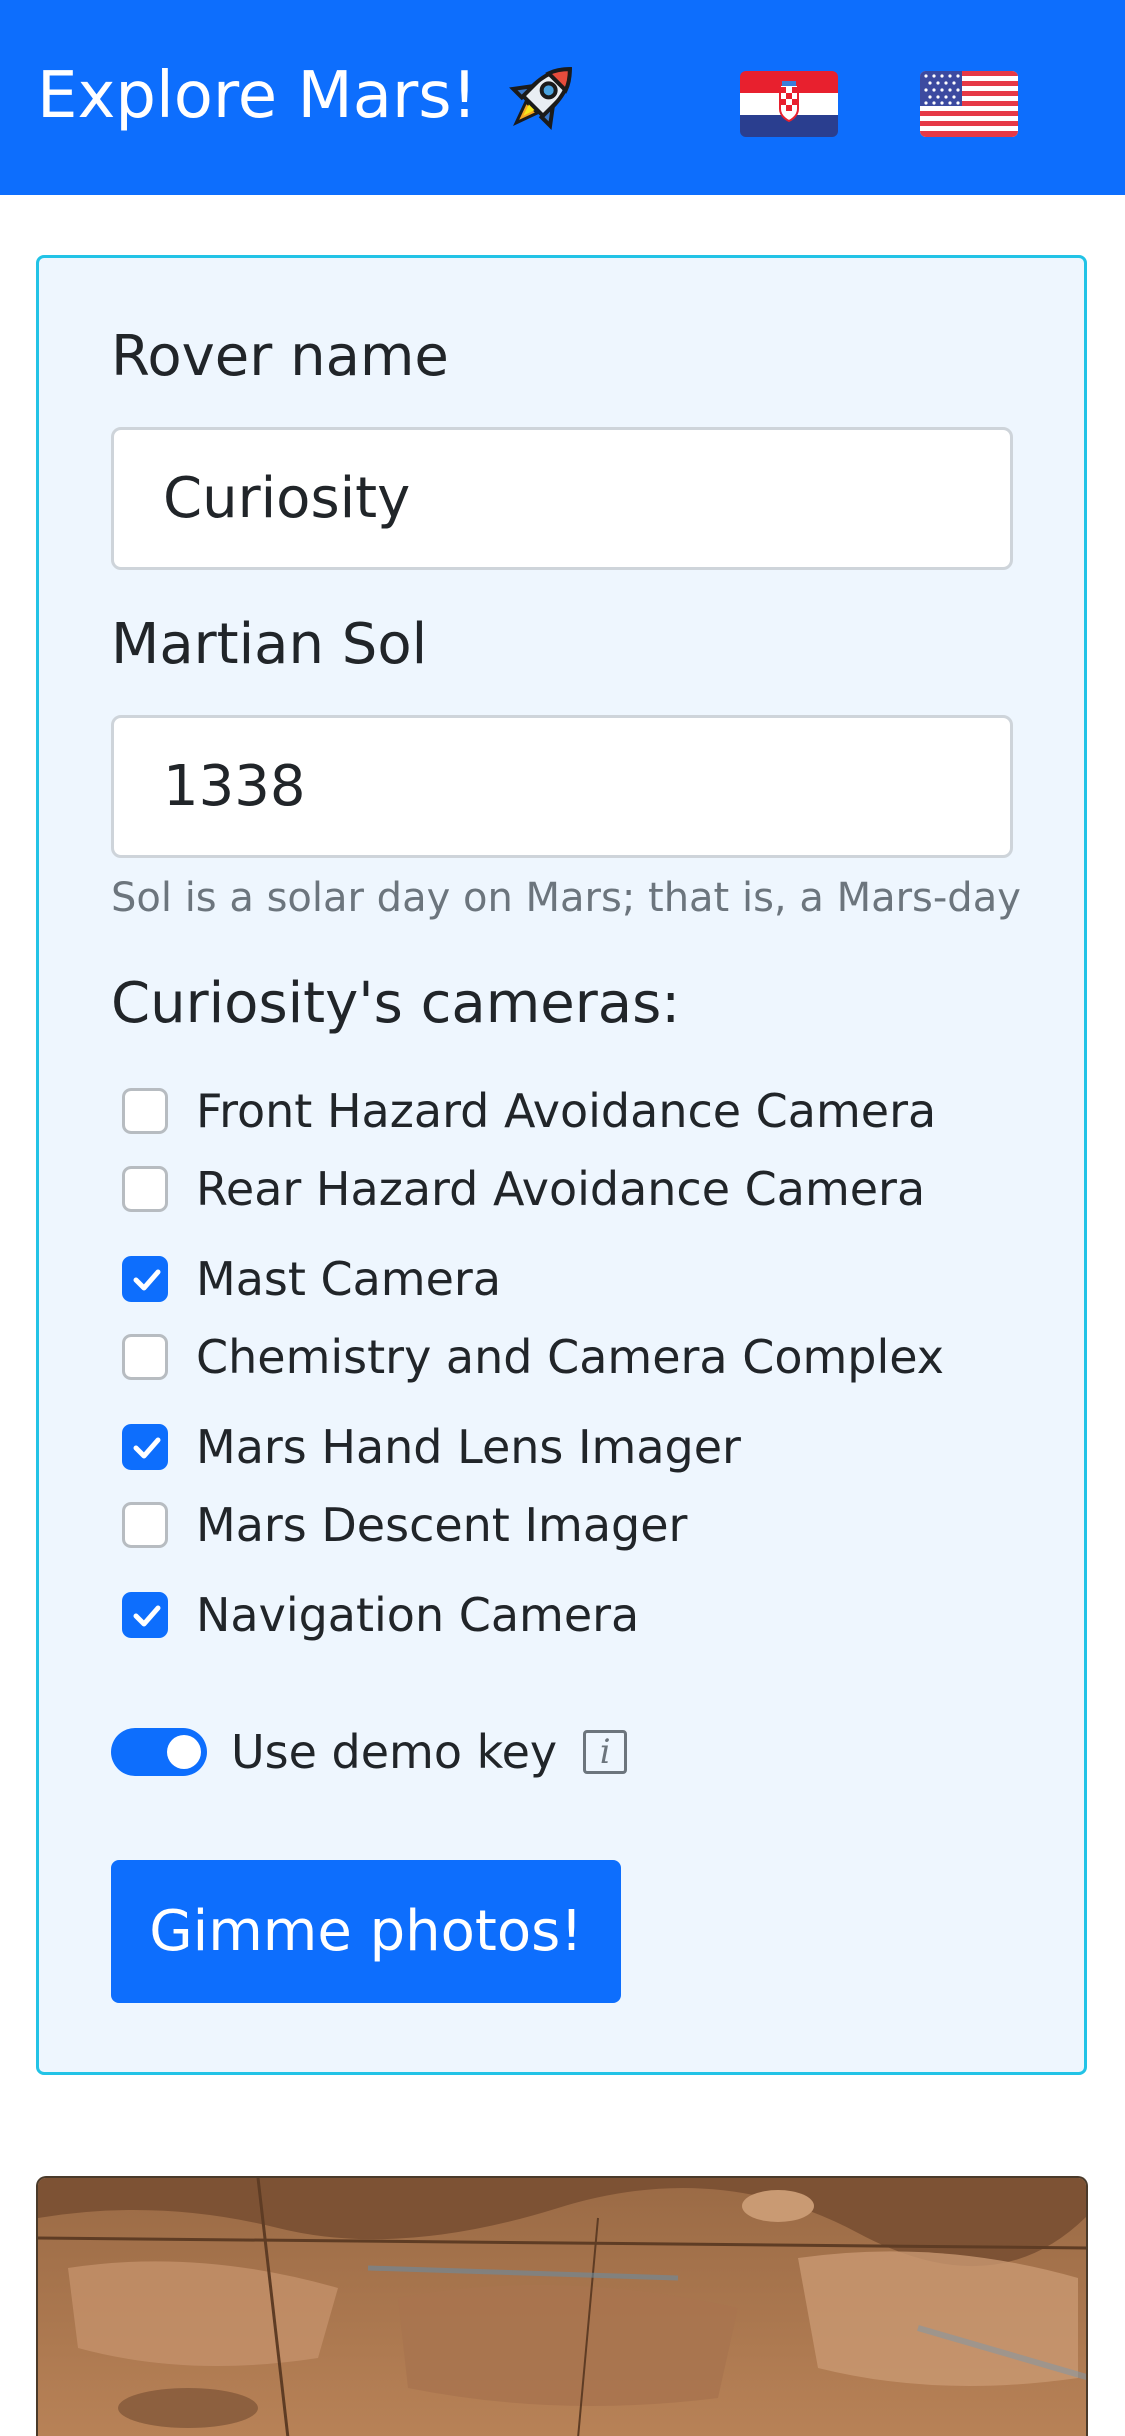 The height and width of the screenshot is (2436, 1125). I want to click on rover-name-input, so click(562, 498).